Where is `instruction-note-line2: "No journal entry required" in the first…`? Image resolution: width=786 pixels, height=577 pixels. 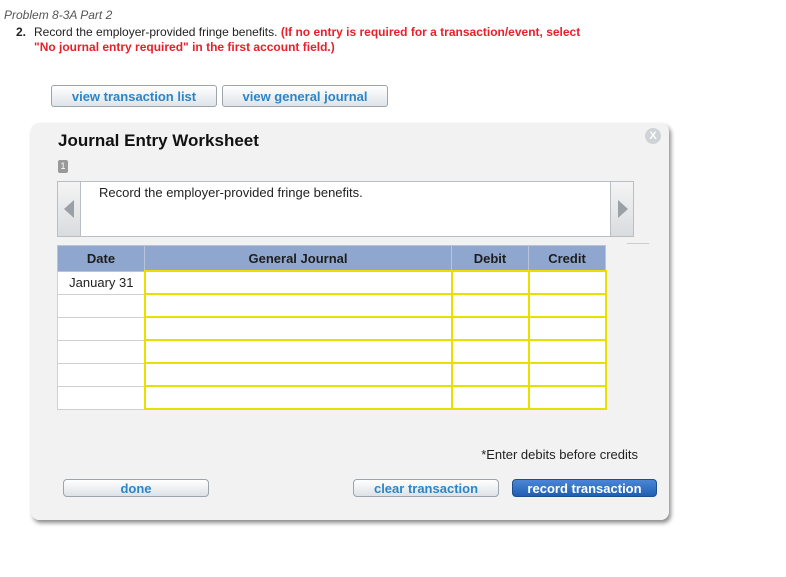 instruction-note-line2: "No journal entry required" in the first… is located at coordinates (184, 47).